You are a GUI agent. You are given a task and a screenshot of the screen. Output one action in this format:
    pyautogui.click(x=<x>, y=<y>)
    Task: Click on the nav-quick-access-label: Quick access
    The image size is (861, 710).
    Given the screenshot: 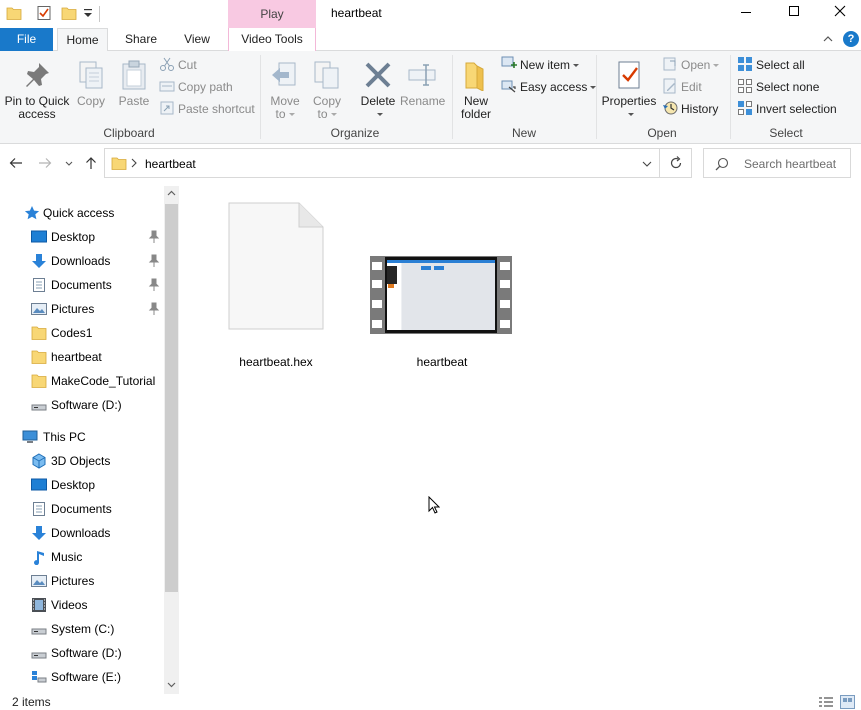 What is the action you would take?
    pyautogui.click(x=79, y=213)
    